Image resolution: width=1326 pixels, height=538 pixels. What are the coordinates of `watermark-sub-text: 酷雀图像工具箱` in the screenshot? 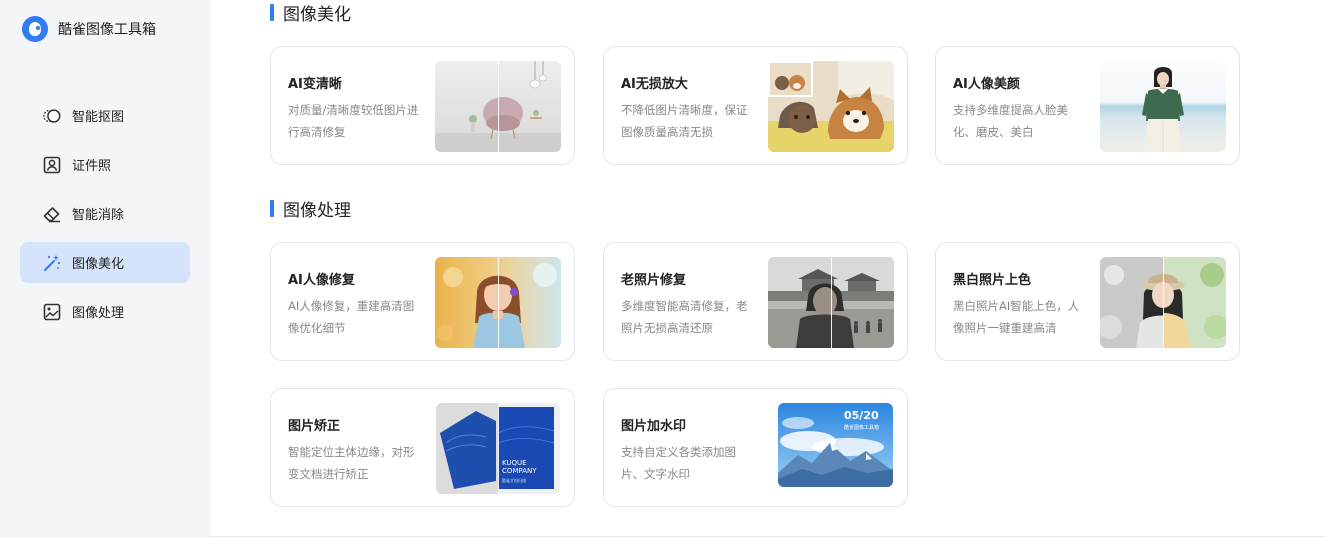 It's located at (861, 427).